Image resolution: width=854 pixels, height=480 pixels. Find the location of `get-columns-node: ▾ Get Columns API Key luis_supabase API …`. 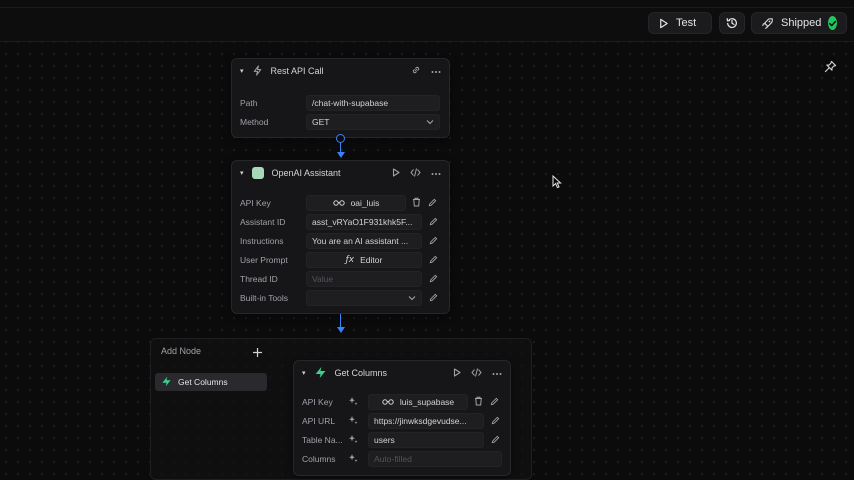

get-columns-node: ▾ Get Columns API Key luis_supabase API … is located at coordinates (402, 418).